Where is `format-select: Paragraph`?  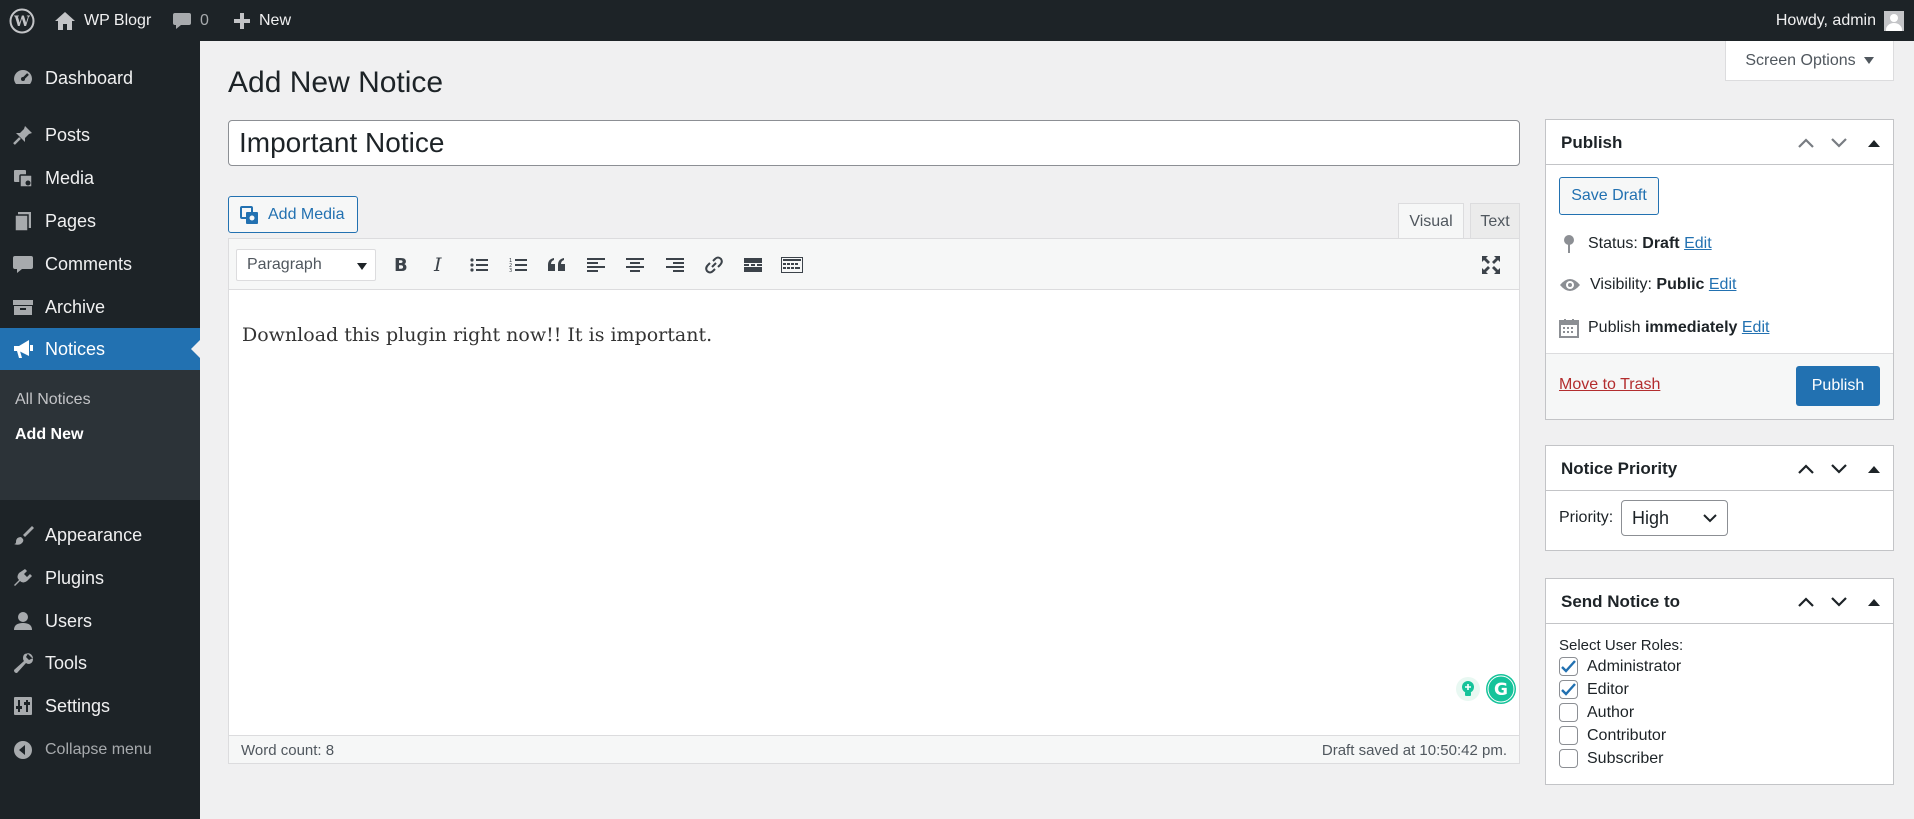
format-select: Paragraph is located at coordinates (306, 265).